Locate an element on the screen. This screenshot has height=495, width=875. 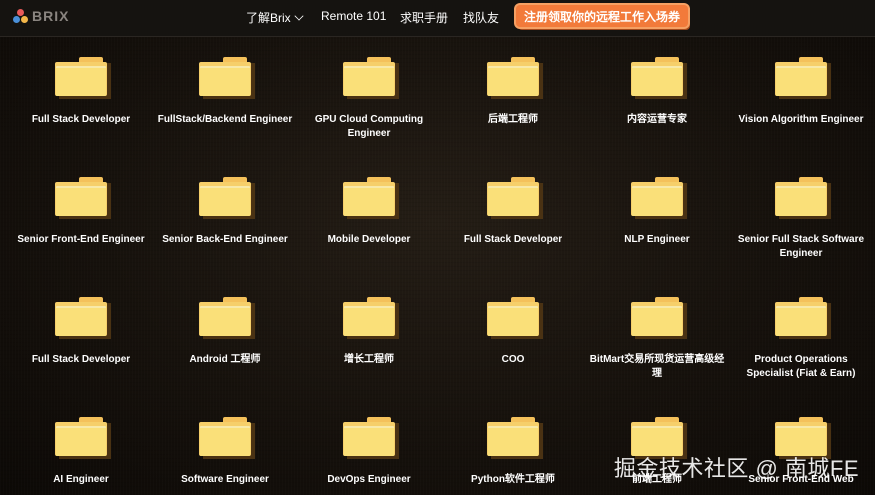
job-folder: GPU Cloud Computing Engineer is located at coordinates (369, 99).